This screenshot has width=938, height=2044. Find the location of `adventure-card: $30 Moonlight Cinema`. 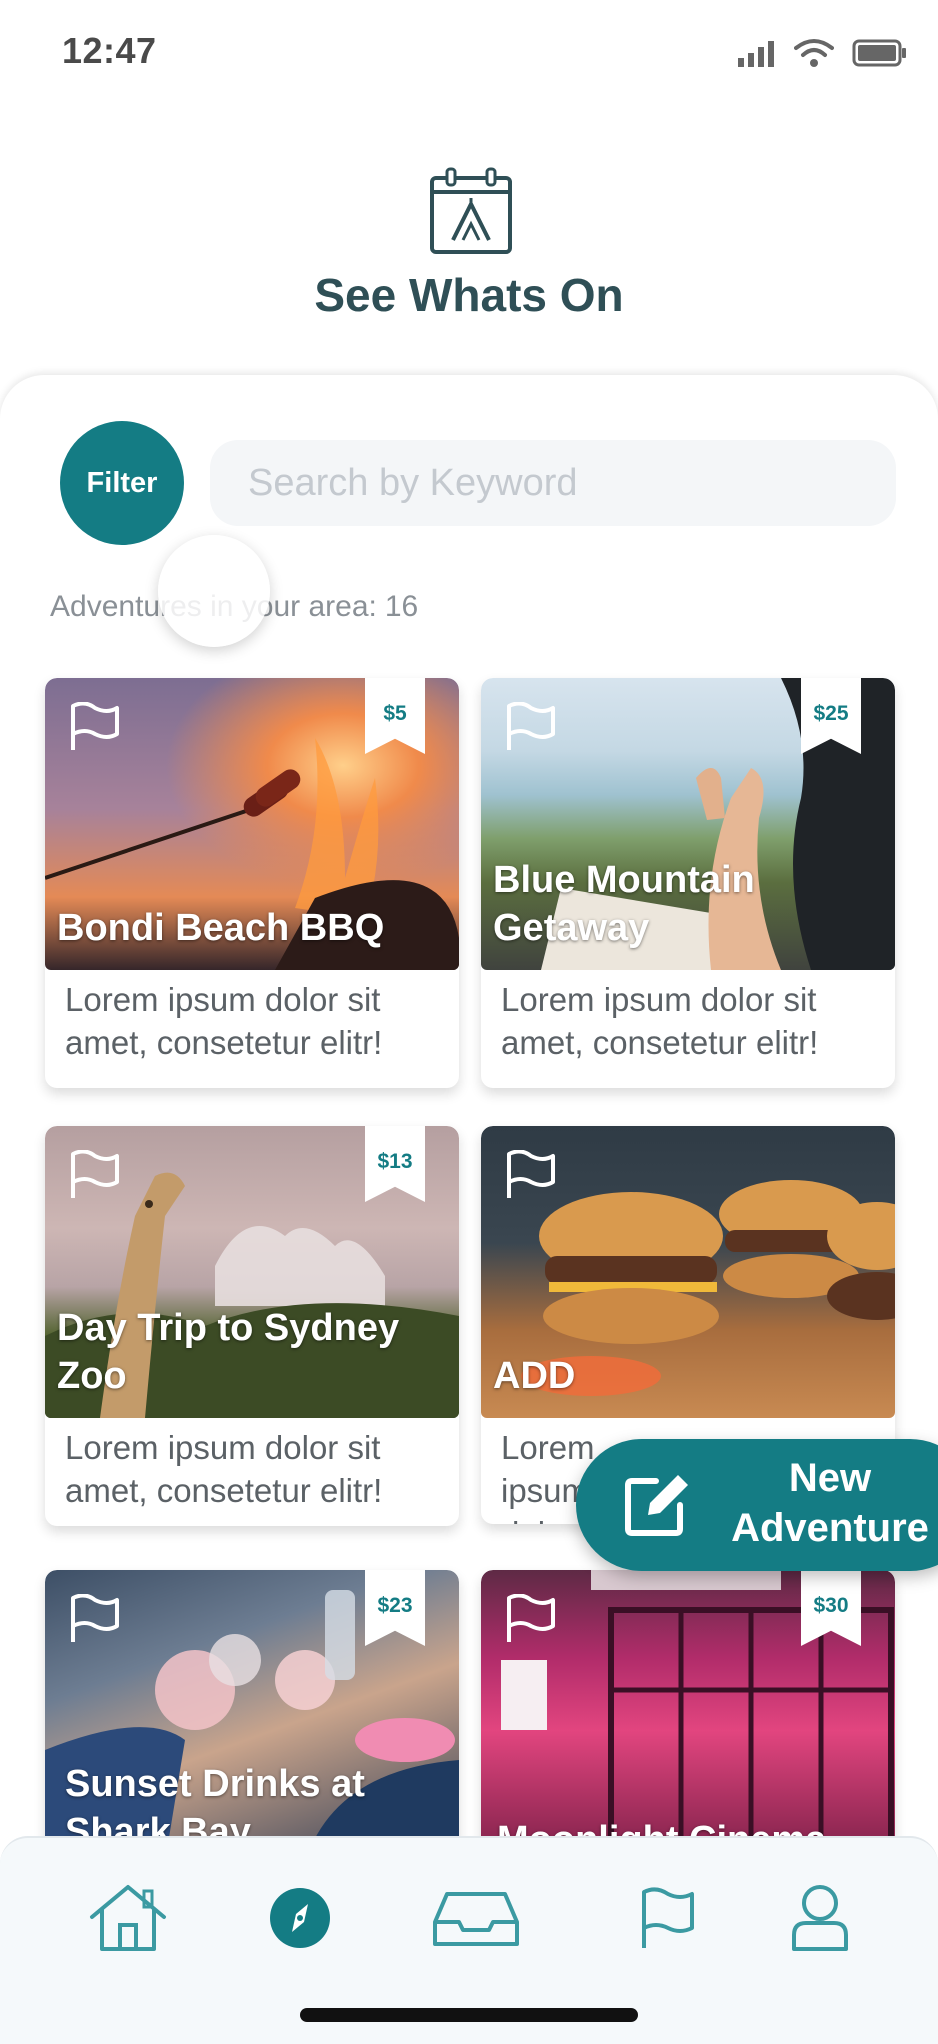

adventure-card: $30 Moonlight Cinema is located at coordinates (688, 1720).